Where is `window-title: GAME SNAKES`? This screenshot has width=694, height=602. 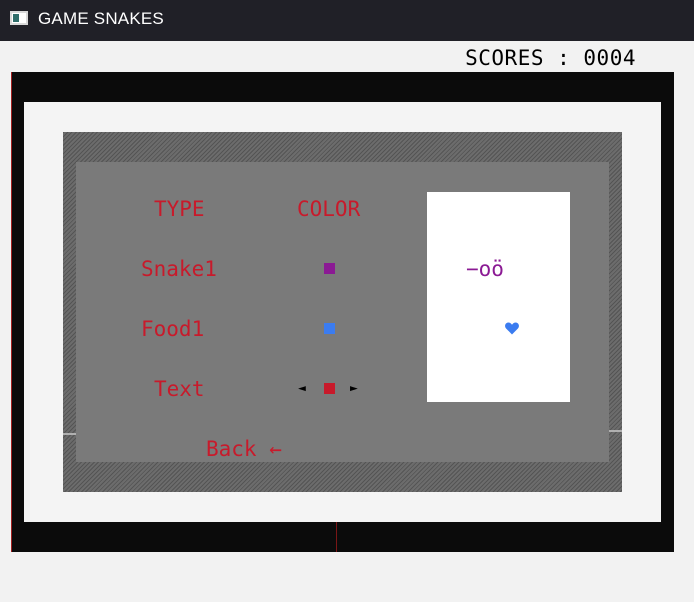 window-title: GAME SNAKES is located at coordinates (101, 18).